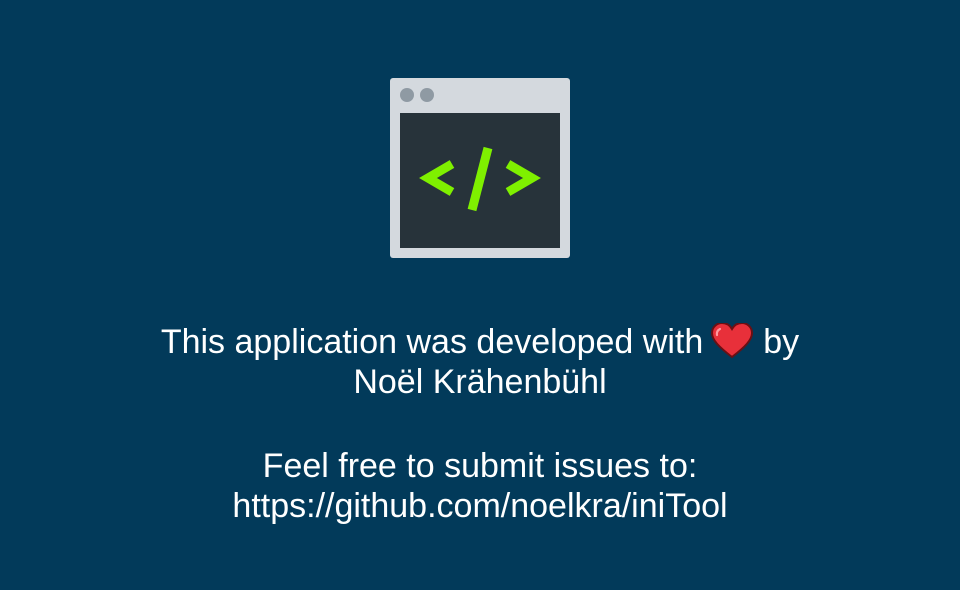 Image resolution: width=960 pixels, height=590 pixels. Describe the element at coordinates (781, 342) in the screenshot. I see `by-text: by` at that location.